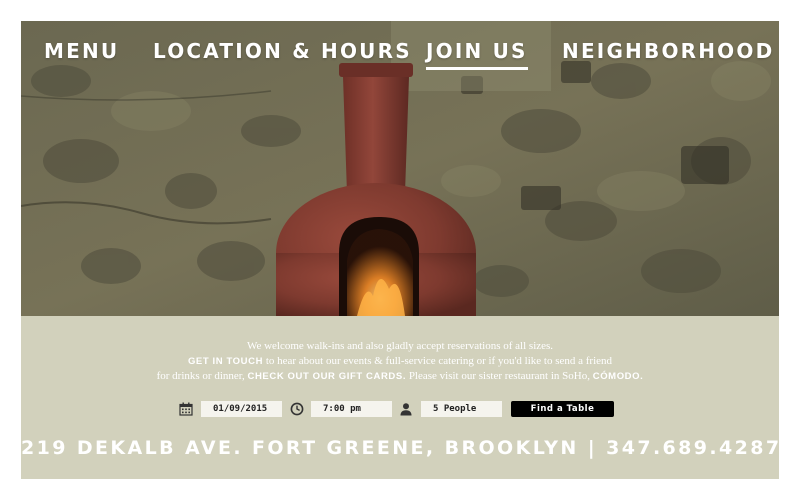 The image size is (800, 500). Describe the element at coordinates (81, 51) in the screenshot. I see `nav-item-menu: MENU` at that location.